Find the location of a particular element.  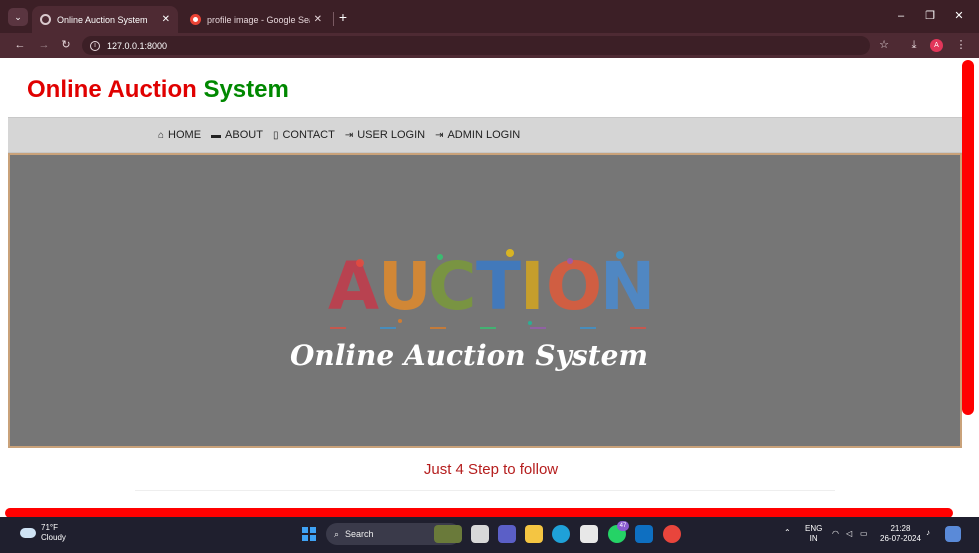

copilot-icon is located at coordinates (953, 534).